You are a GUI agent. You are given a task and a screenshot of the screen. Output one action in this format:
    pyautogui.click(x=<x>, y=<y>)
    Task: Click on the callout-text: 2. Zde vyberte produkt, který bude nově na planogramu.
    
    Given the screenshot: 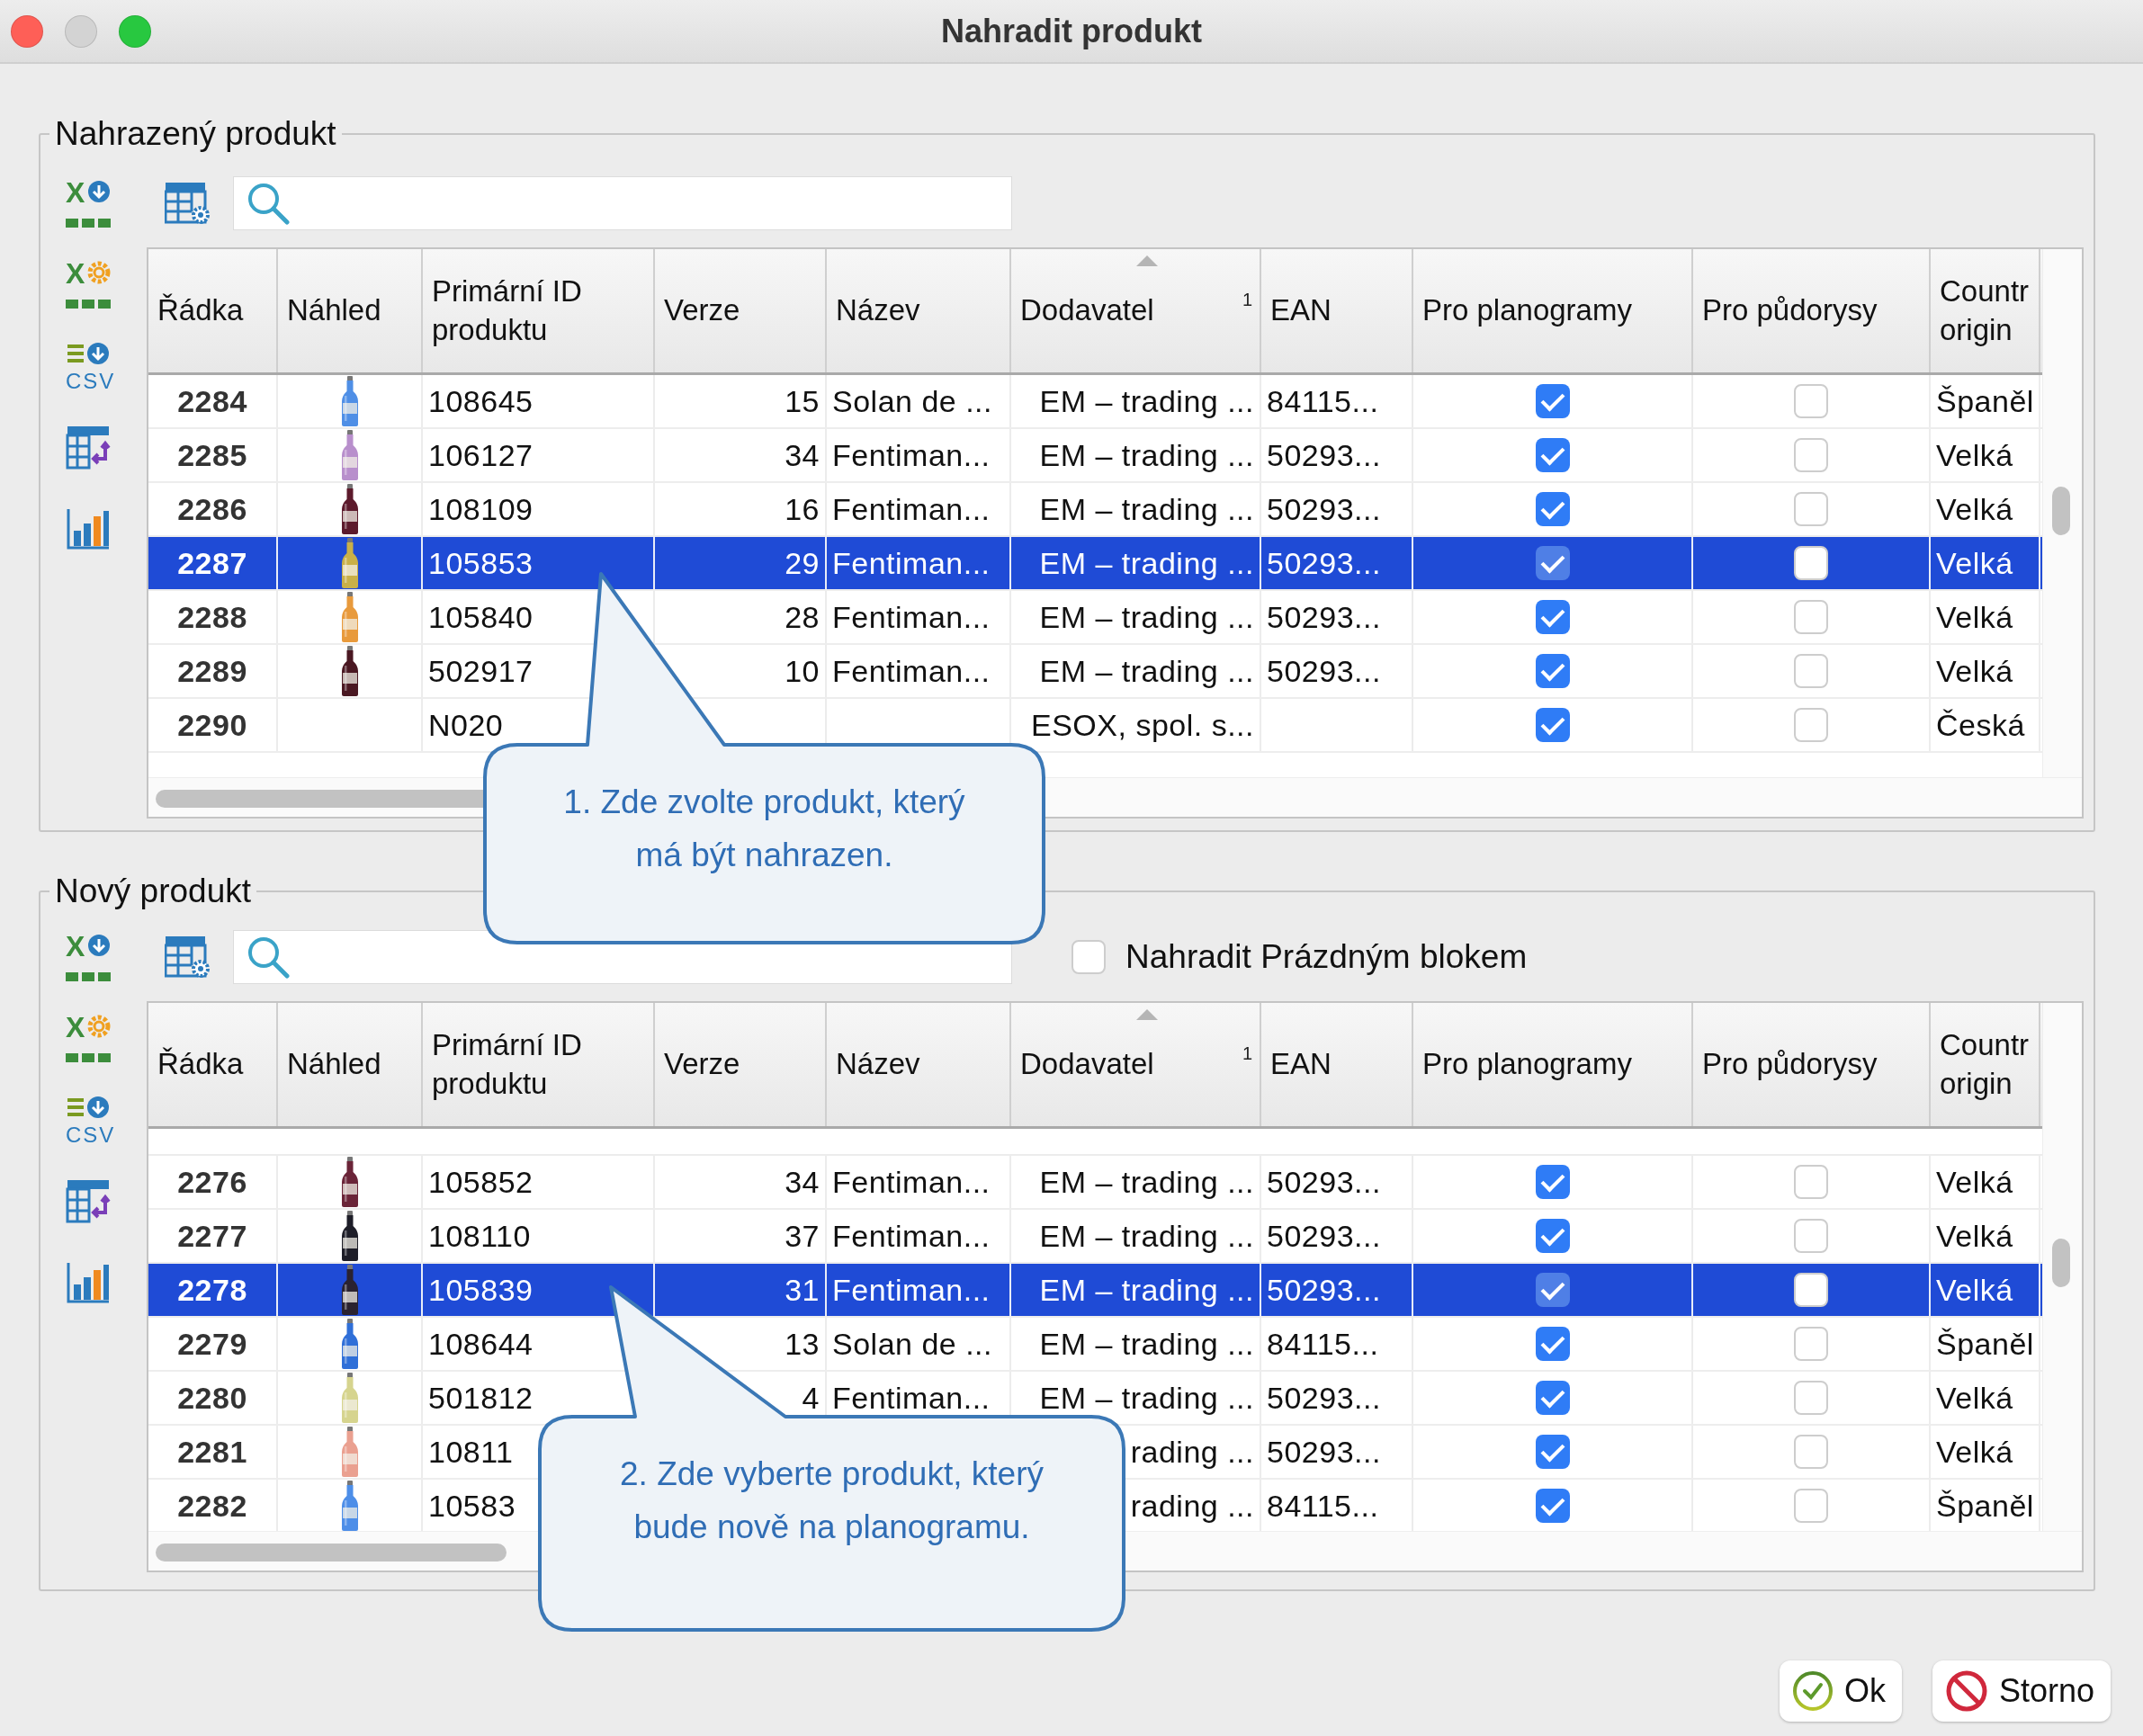 What is the action you would take?
    pyautogui.click(x=832, y=1501)
    